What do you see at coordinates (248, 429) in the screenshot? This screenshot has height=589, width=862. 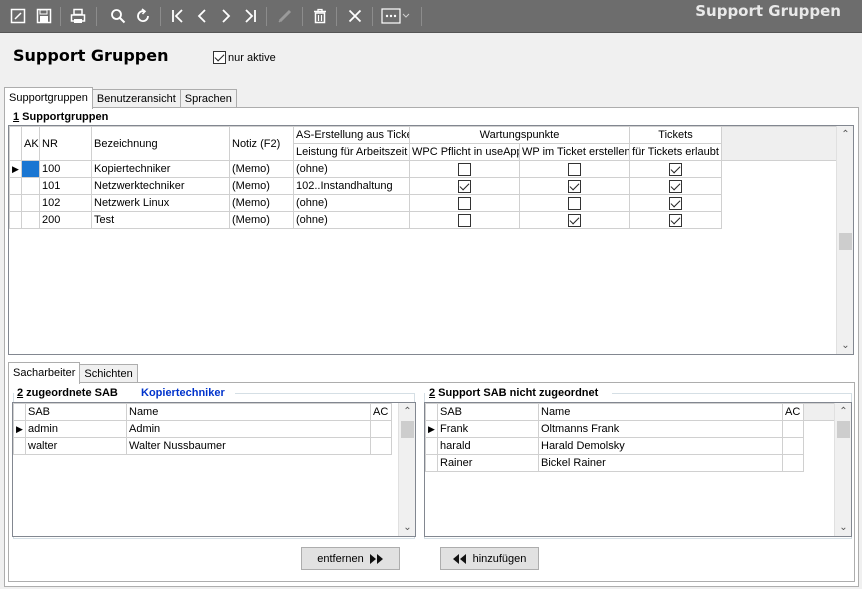 I see `name-cell: Admin` at bounding box center [248, 429].